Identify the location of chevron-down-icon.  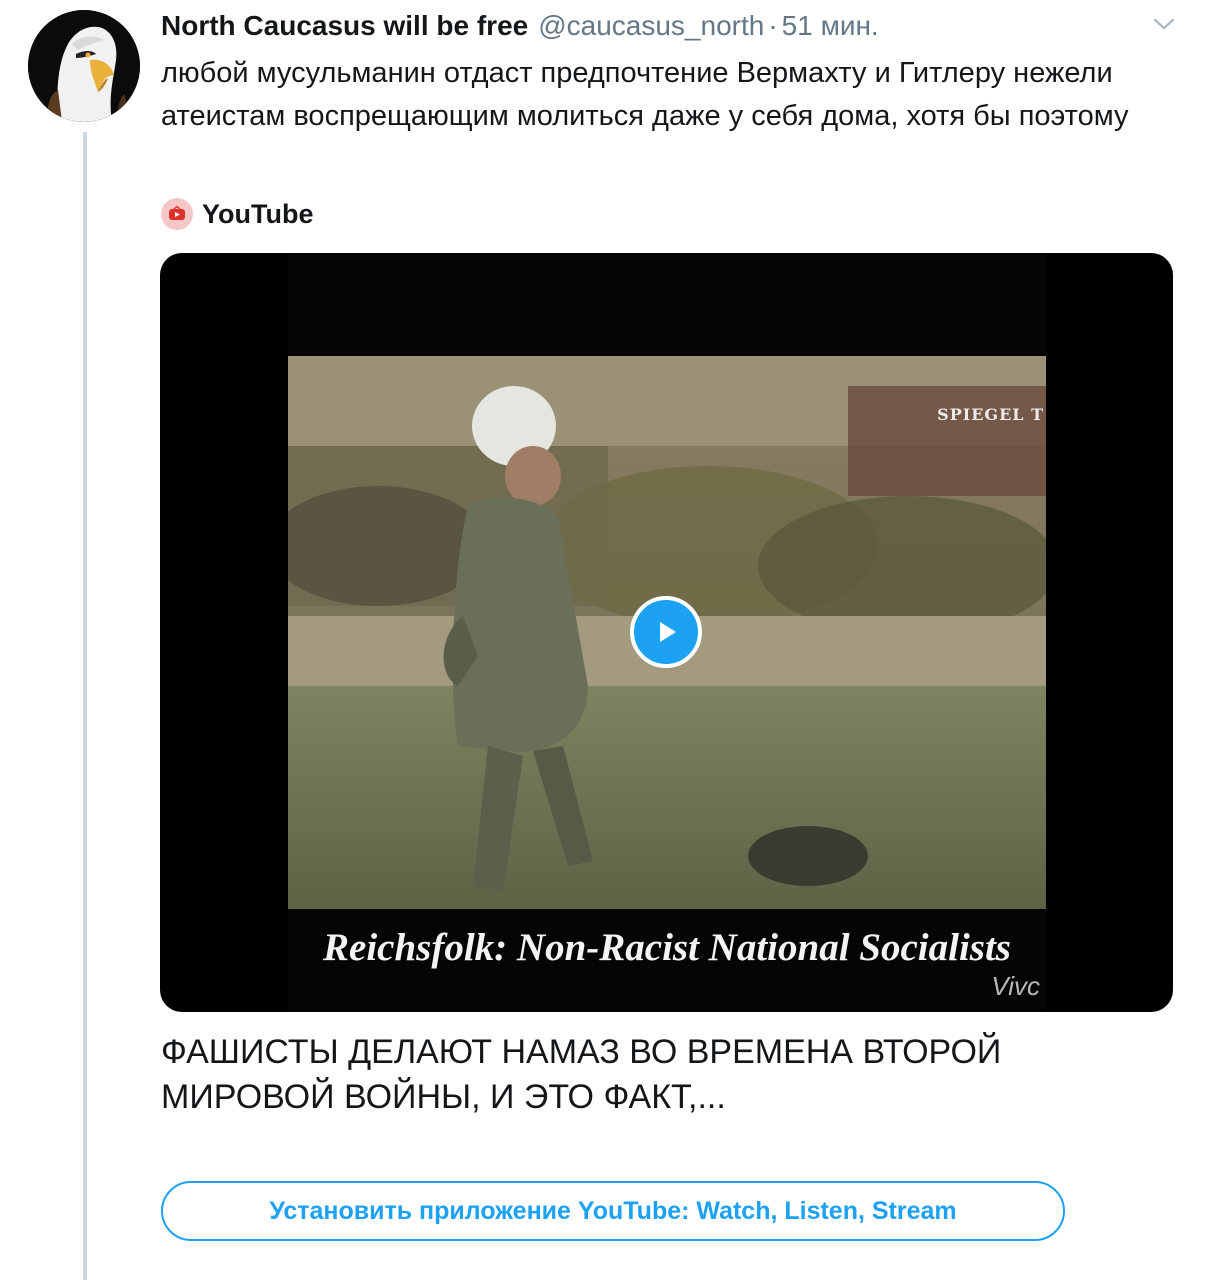
(1164, 24).